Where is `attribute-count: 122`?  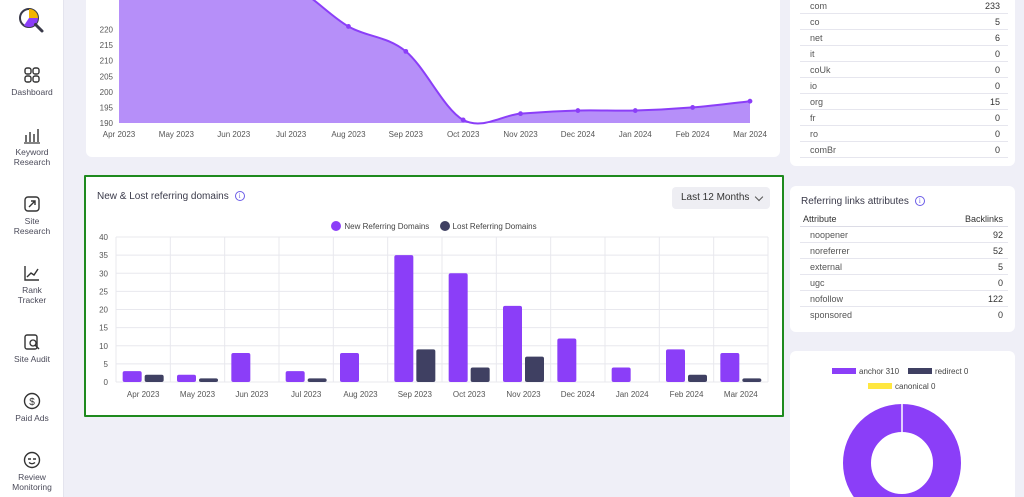 attribute-count: 122 is located at coordinates (995, 299).